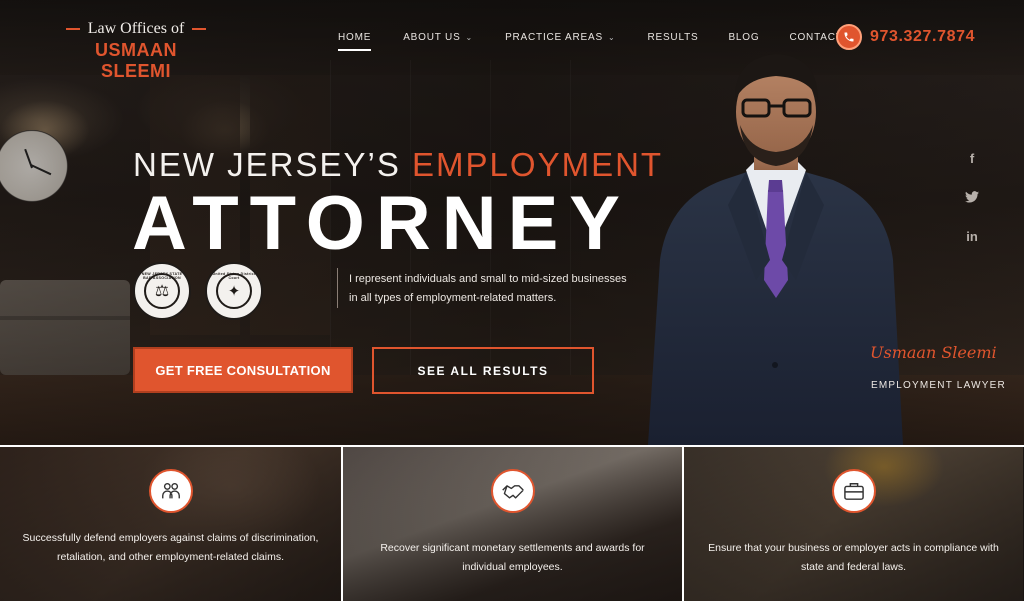 The height and width of the screenshot is (601, 1024). I want to click on see-all-results-button: SEE ALL RESULTS, so click(483, 370).